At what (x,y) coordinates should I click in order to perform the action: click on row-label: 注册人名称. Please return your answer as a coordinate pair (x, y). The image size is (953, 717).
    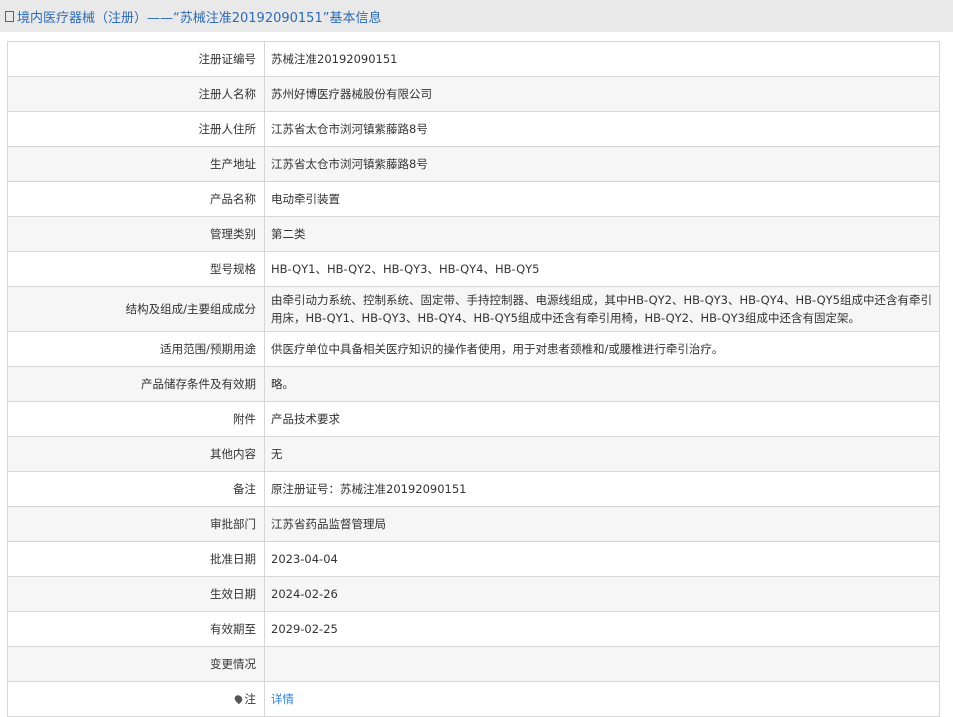
    Looking at the image, I should click on (136, 94).